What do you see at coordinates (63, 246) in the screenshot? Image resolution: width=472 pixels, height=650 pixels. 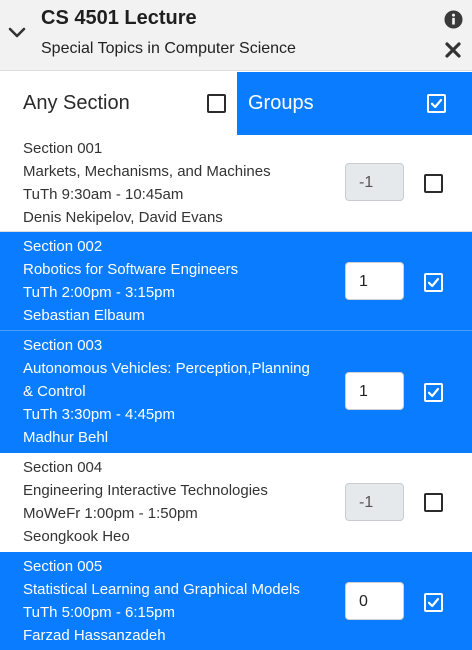 I see `section-name: Section 002` at bounding box center [63, 246].